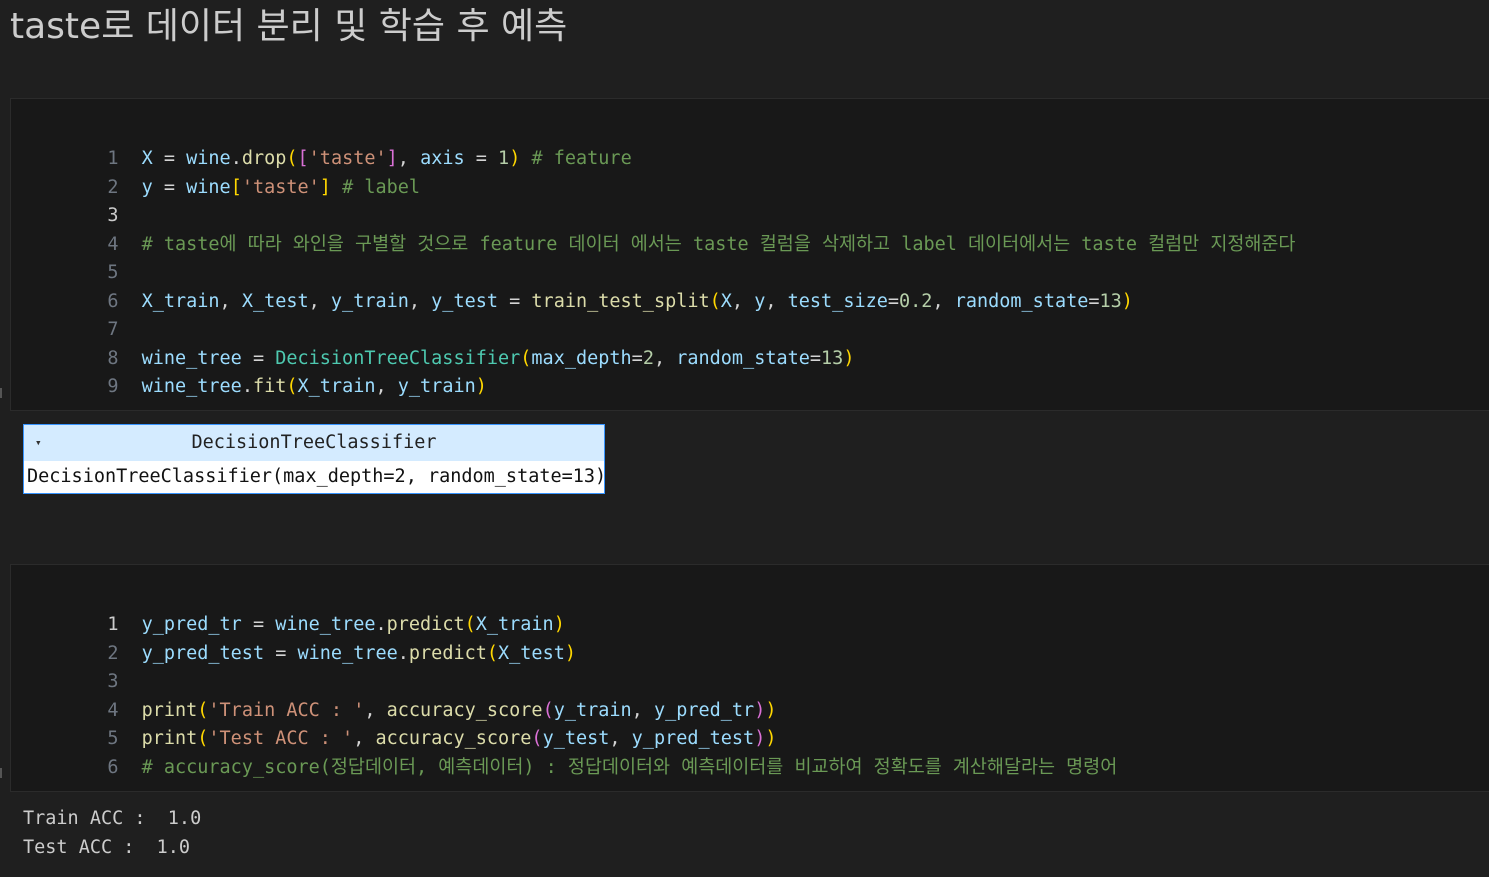 This screenshot has height=877, width=1489. I want to click on output-test-acc: Test ACC : 1.0, so click(107, 847).